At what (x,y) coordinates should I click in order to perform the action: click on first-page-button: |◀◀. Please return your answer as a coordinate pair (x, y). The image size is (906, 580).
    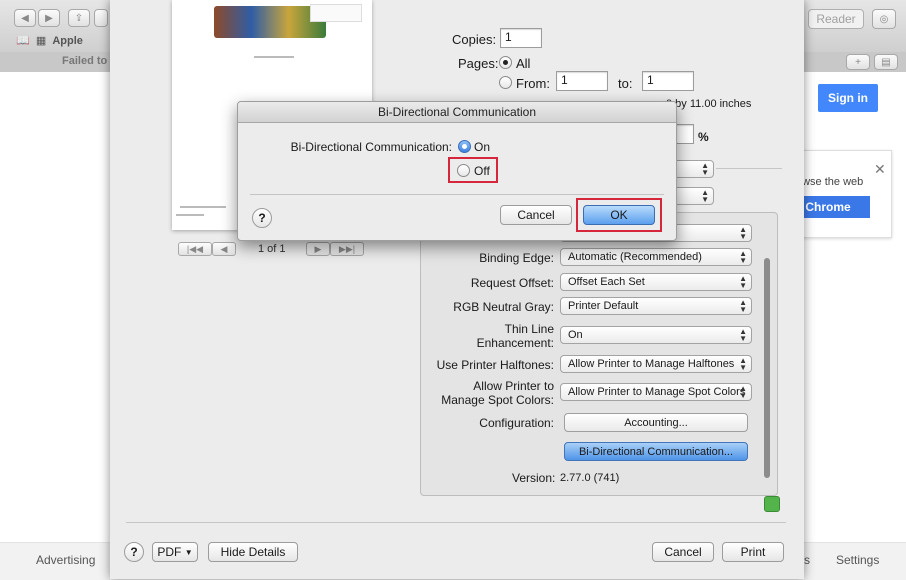
    Looking at the image, I should click on (195, 249).